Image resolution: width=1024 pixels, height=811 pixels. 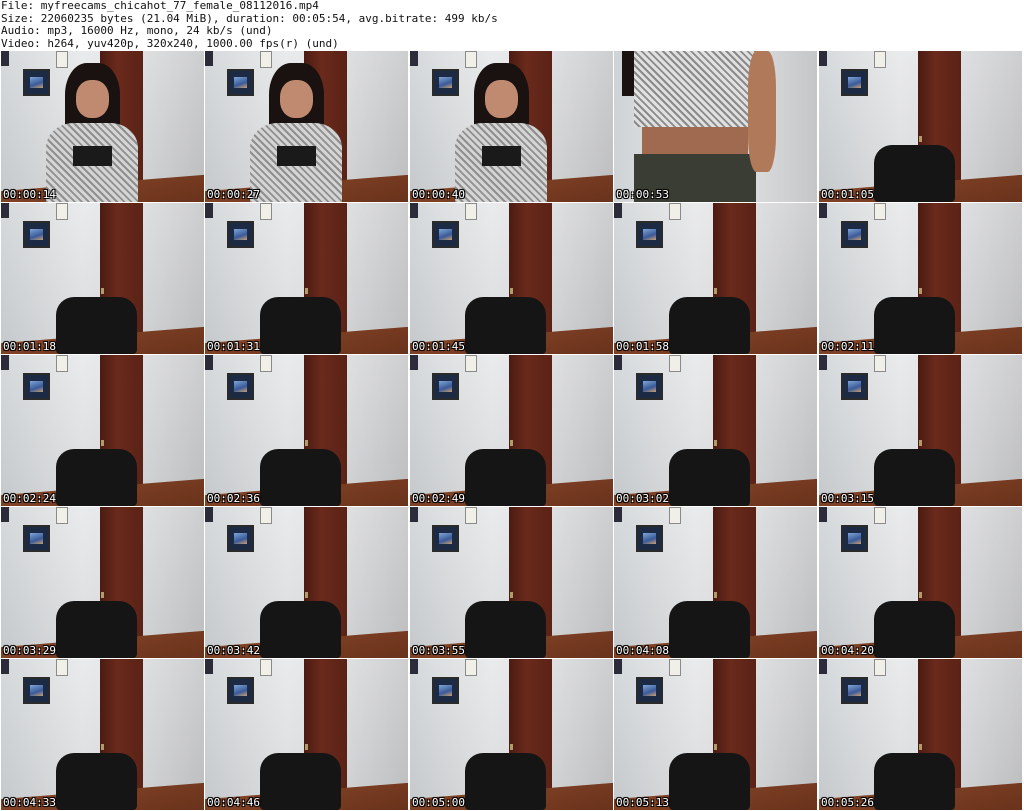 I want to click on thumbnail-timestamp: 00:02:36, so click(x=233, y=498).